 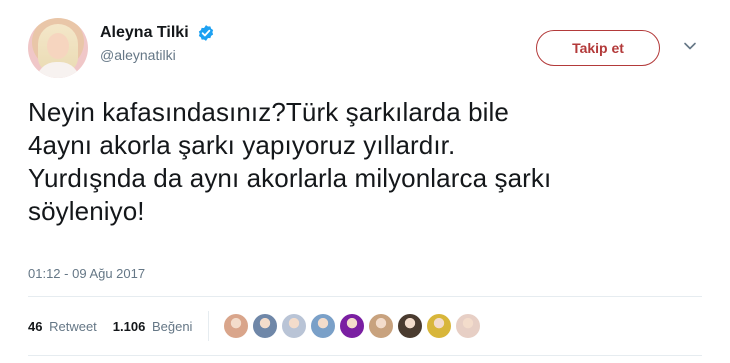 I want to click on user-avatar, so click(x=58, y=48).